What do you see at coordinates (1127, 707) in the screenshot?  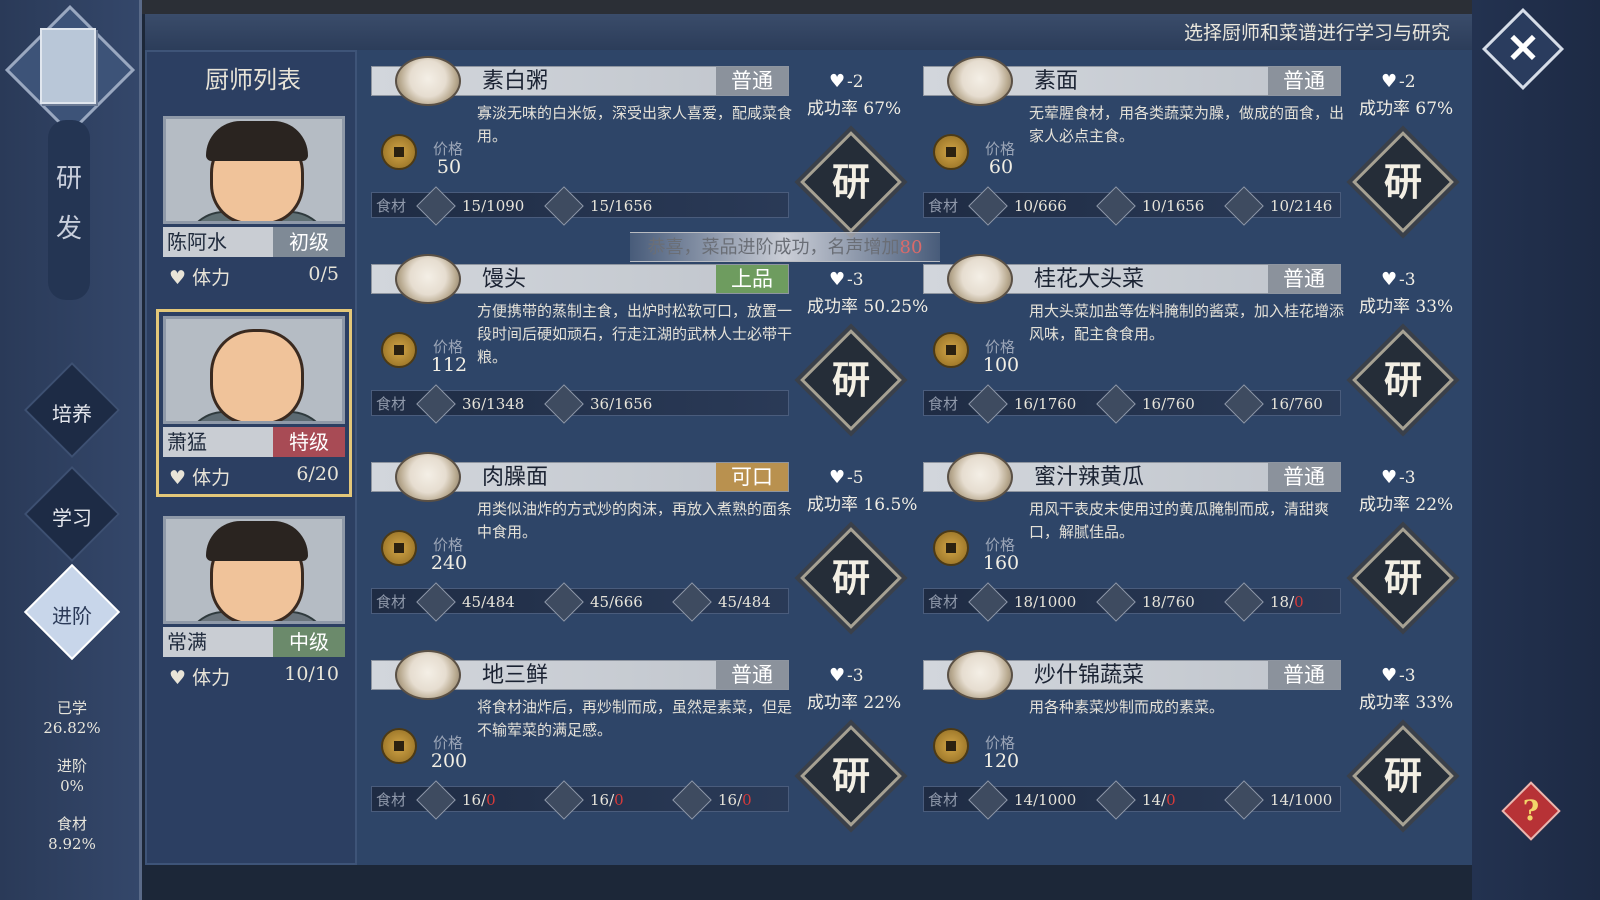 I see `recipe-description: 用各种素菜炒制而成的素菜。` at bounding box center [1127, 707].